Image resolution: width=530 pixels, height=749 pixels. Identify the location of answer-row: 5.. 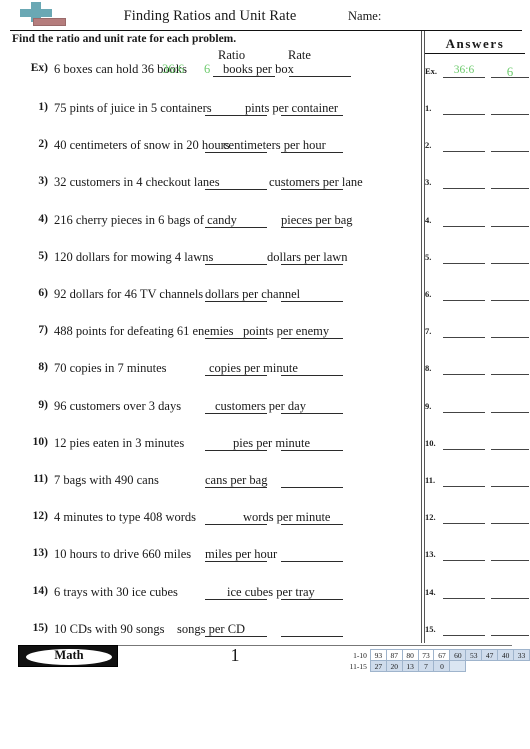
(477, 258).